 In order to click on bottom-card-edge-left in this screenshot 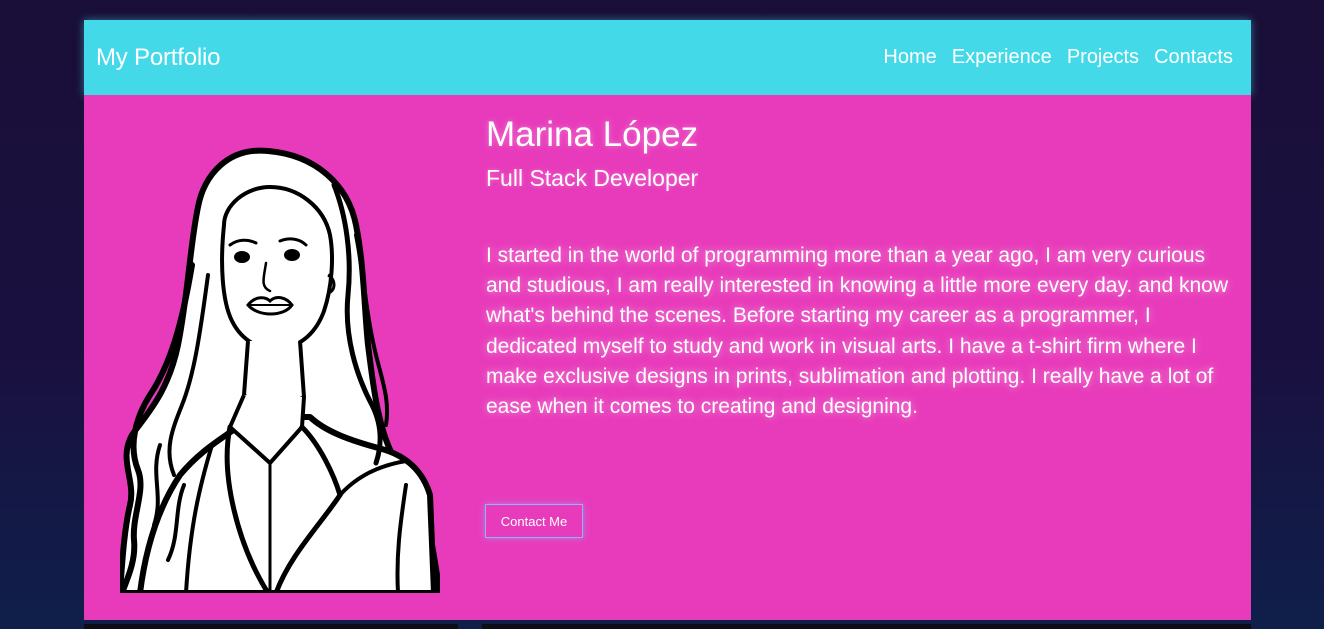, I will do `click(271, 626)`.